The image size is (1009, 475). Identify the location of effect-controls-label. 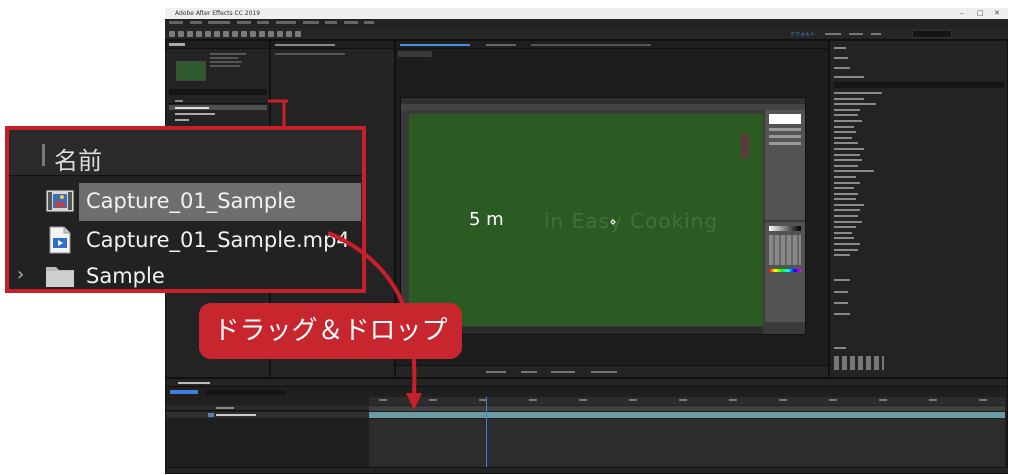
(310, 54).